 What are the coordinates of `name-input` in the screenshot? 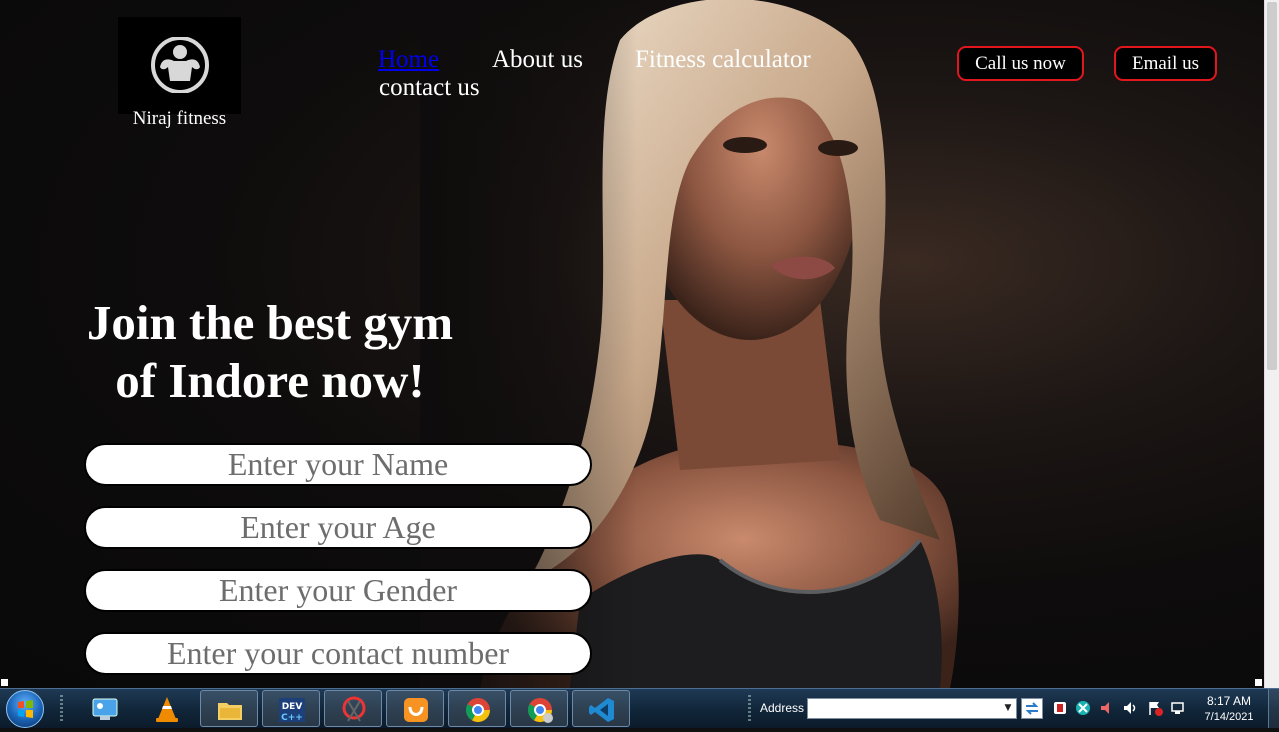 It's located at (338, 464).